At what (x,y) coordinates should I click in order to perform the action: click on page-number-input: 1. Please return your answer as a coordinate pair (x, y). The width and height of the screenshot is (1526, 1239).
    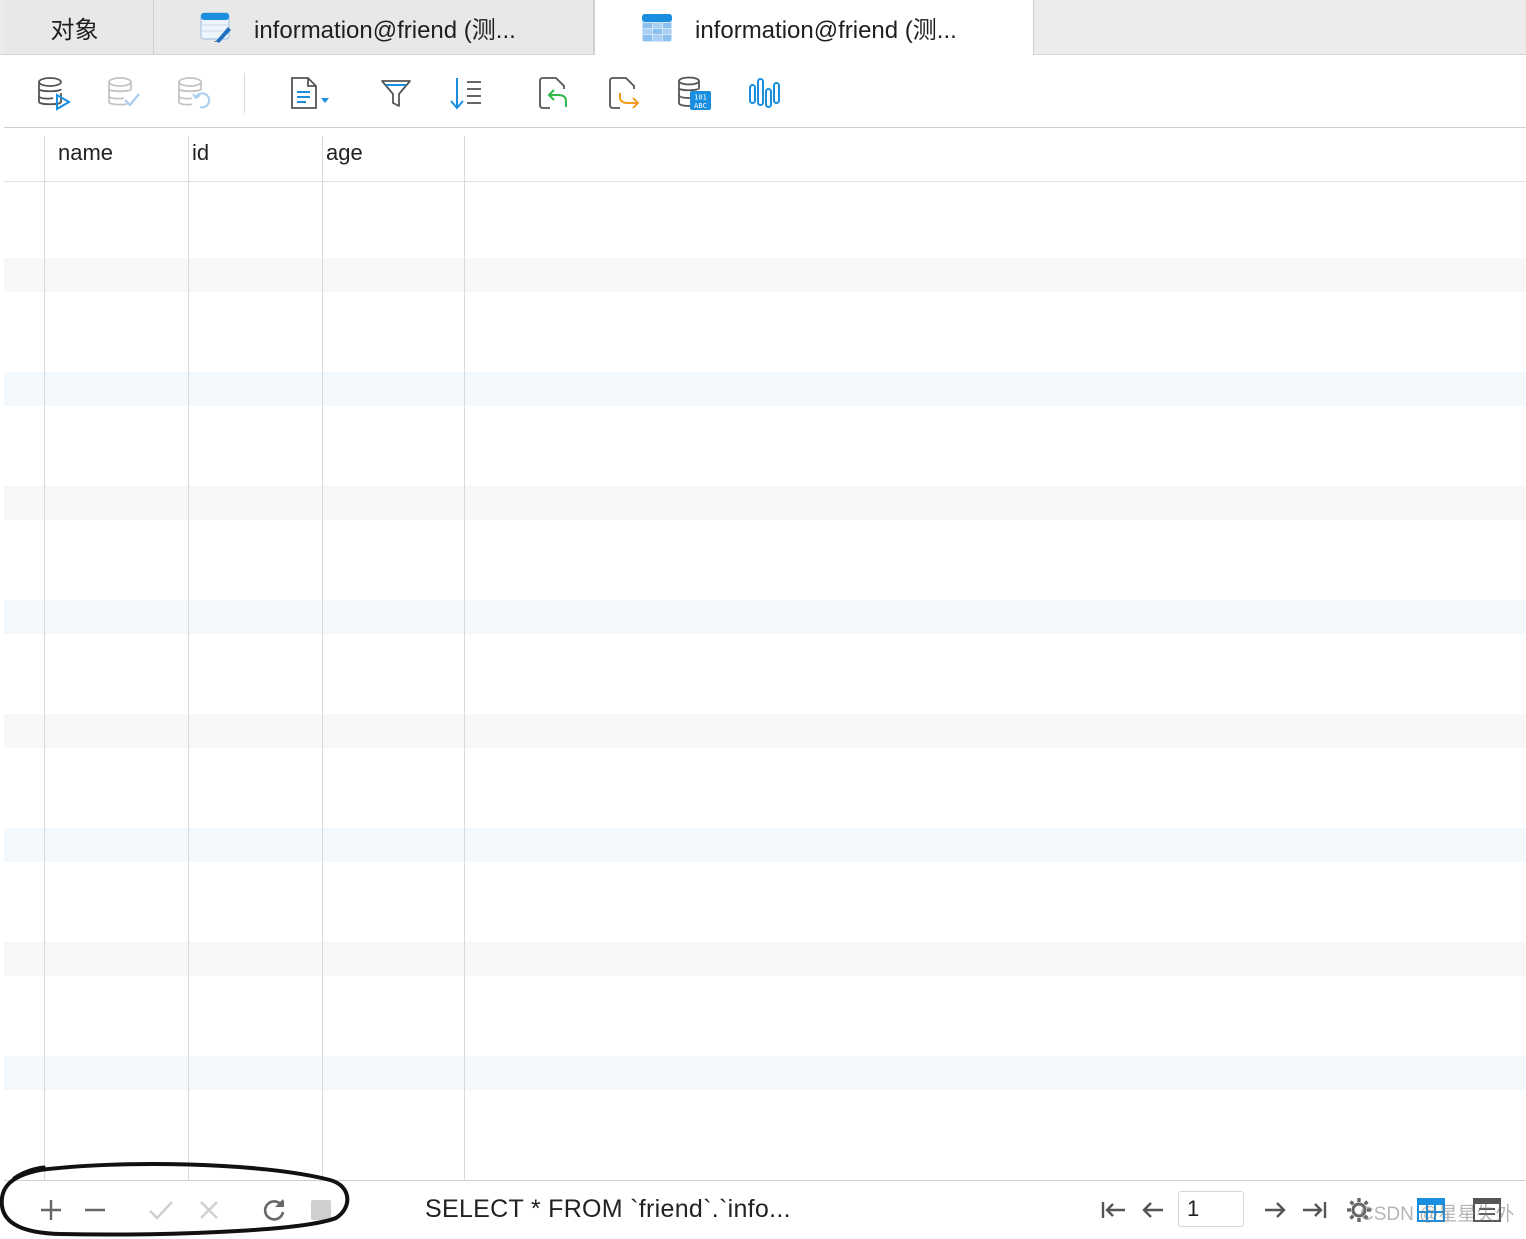
    Looking at the image, I should click on (1211, 1209).